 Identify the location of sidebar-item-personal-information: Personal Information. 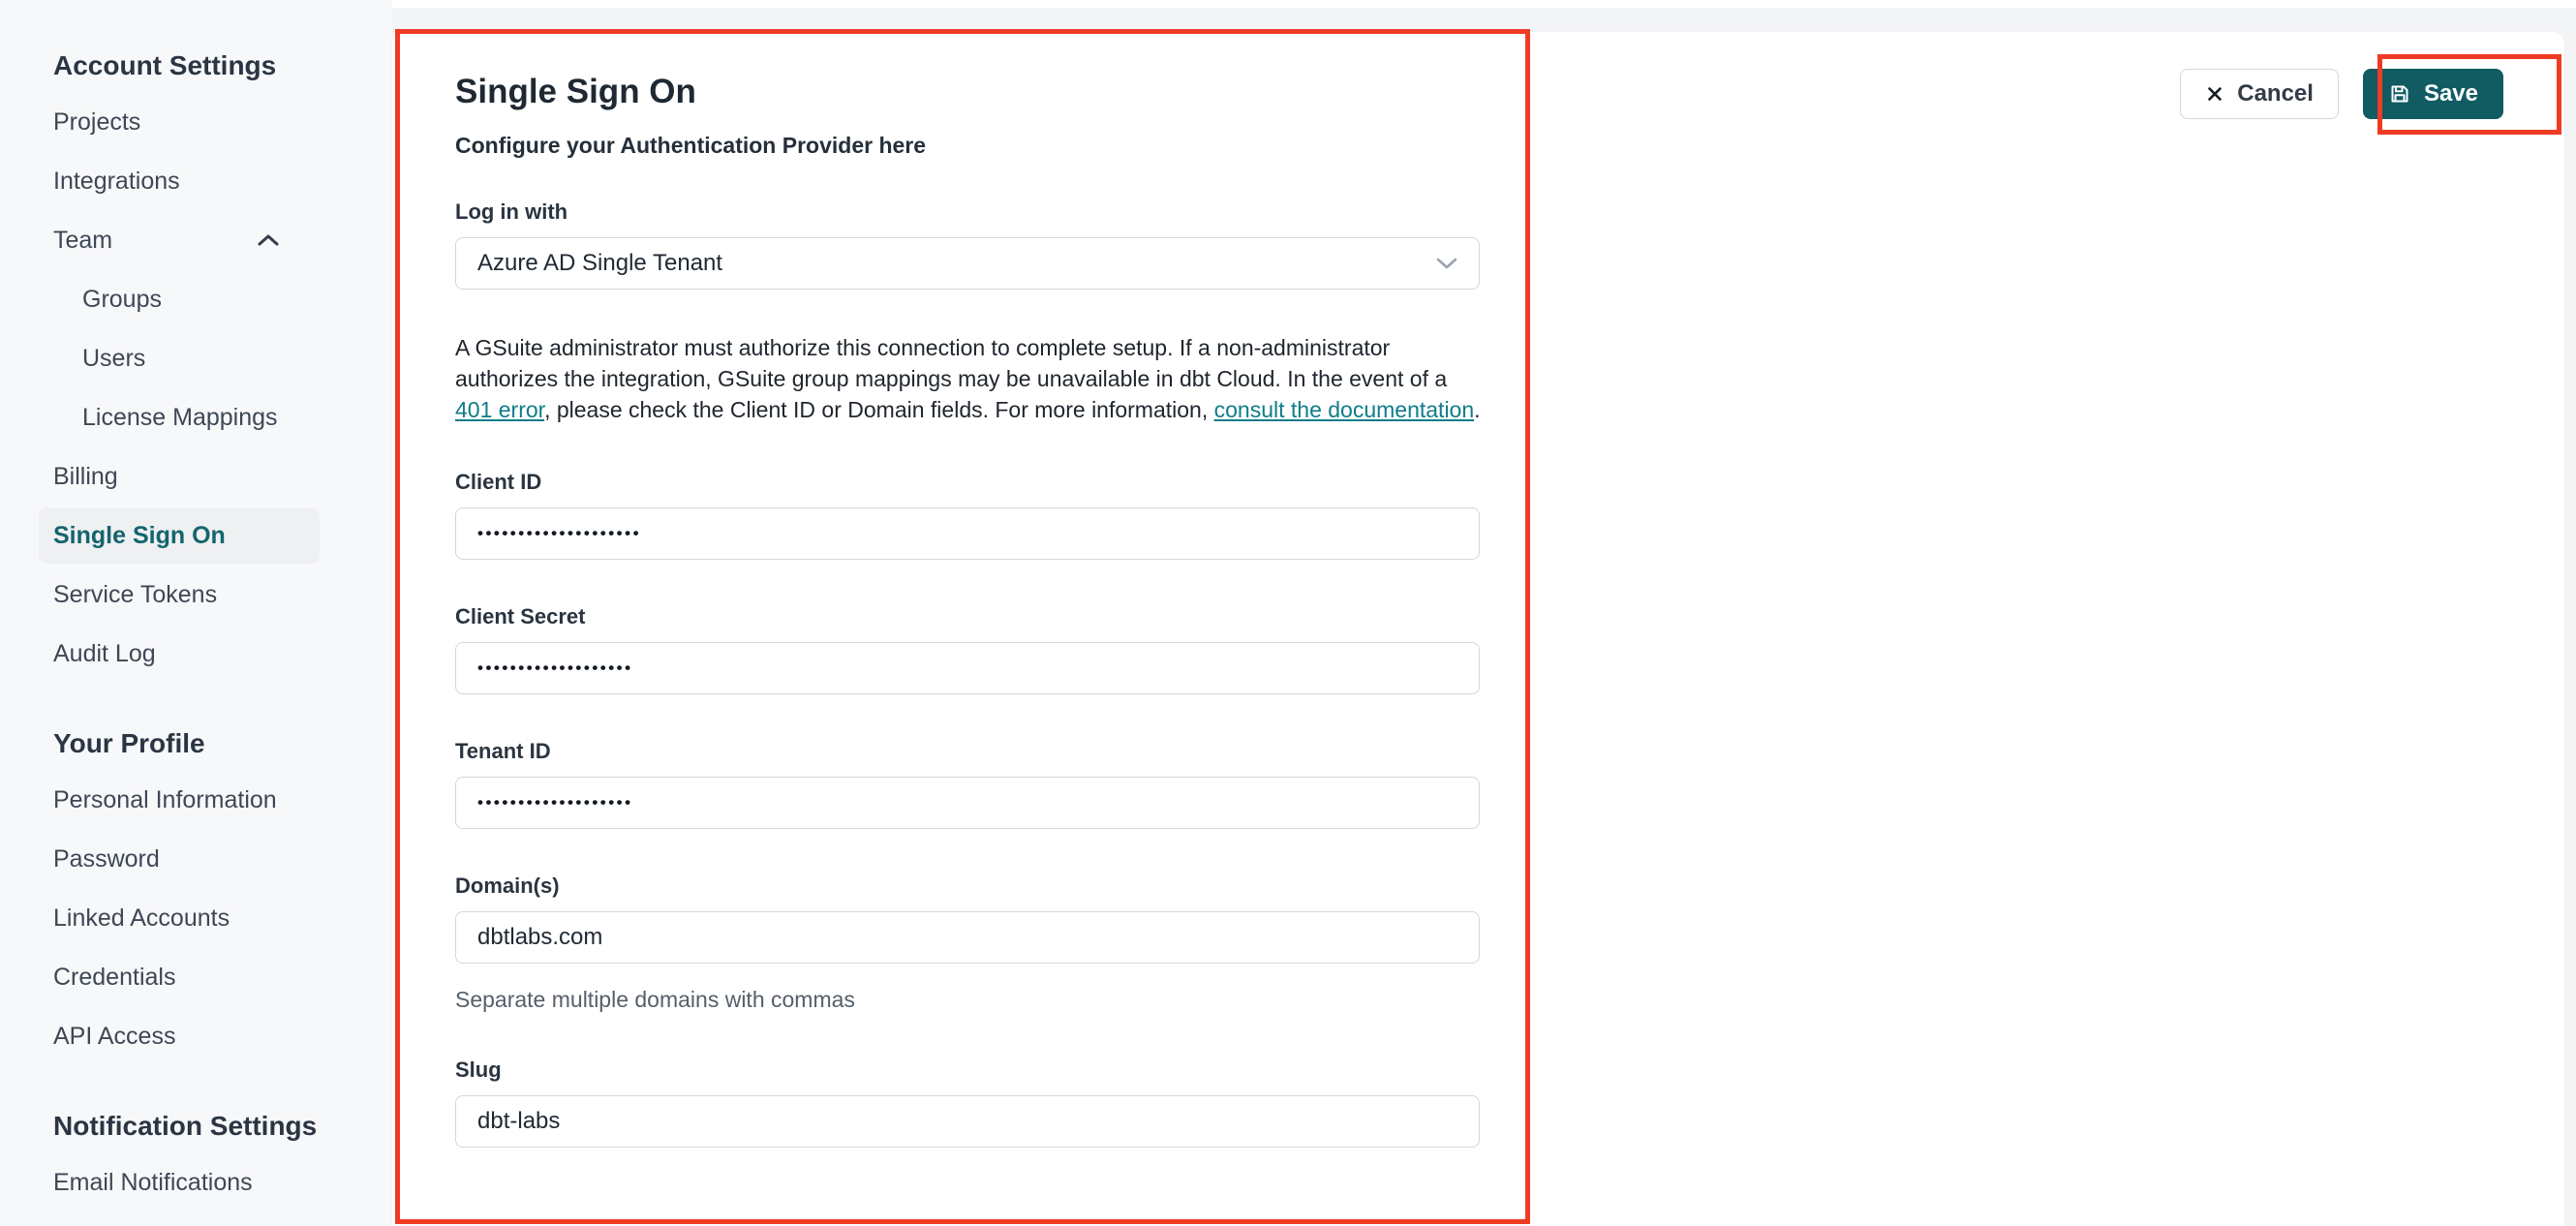
(179, 800).